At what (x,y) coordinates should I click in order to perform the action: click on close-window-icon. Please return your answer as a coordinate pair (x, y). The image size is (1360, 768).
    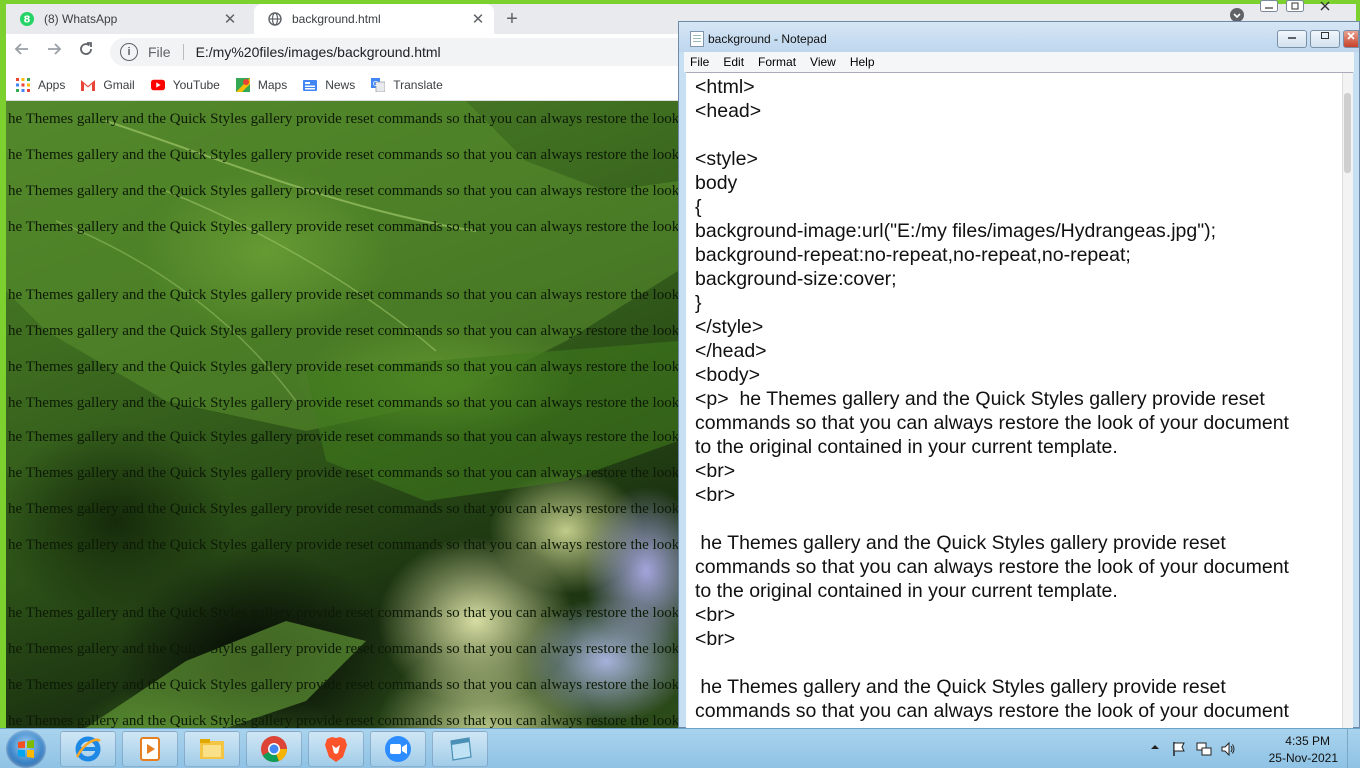
    Looking at the image, I should click on (1325, 7).